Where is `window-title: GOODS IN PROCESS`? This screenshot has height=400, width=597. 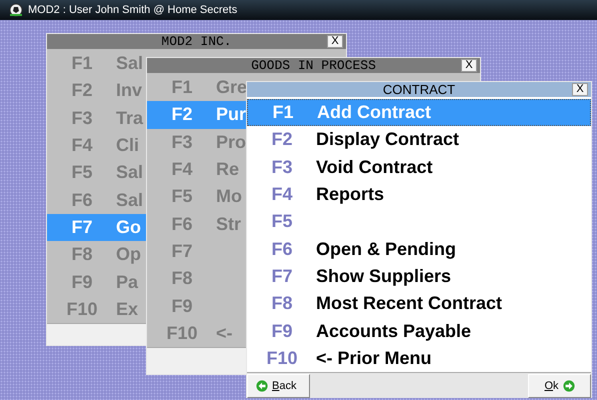 window-title: GOODS IN PROCESS is located at coordinates (313, 65).